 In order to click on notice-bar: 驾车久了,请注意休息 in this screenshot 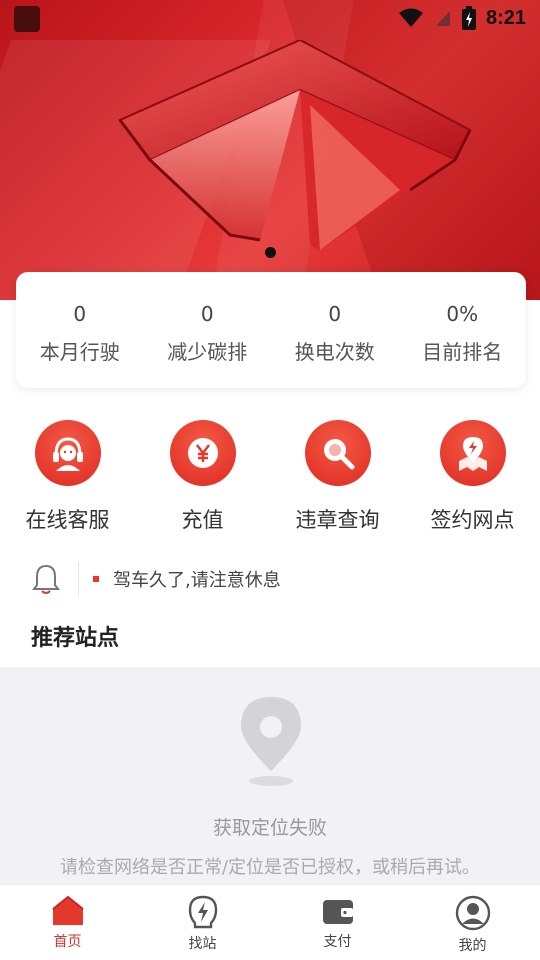, I will do `click(270, 579)`.